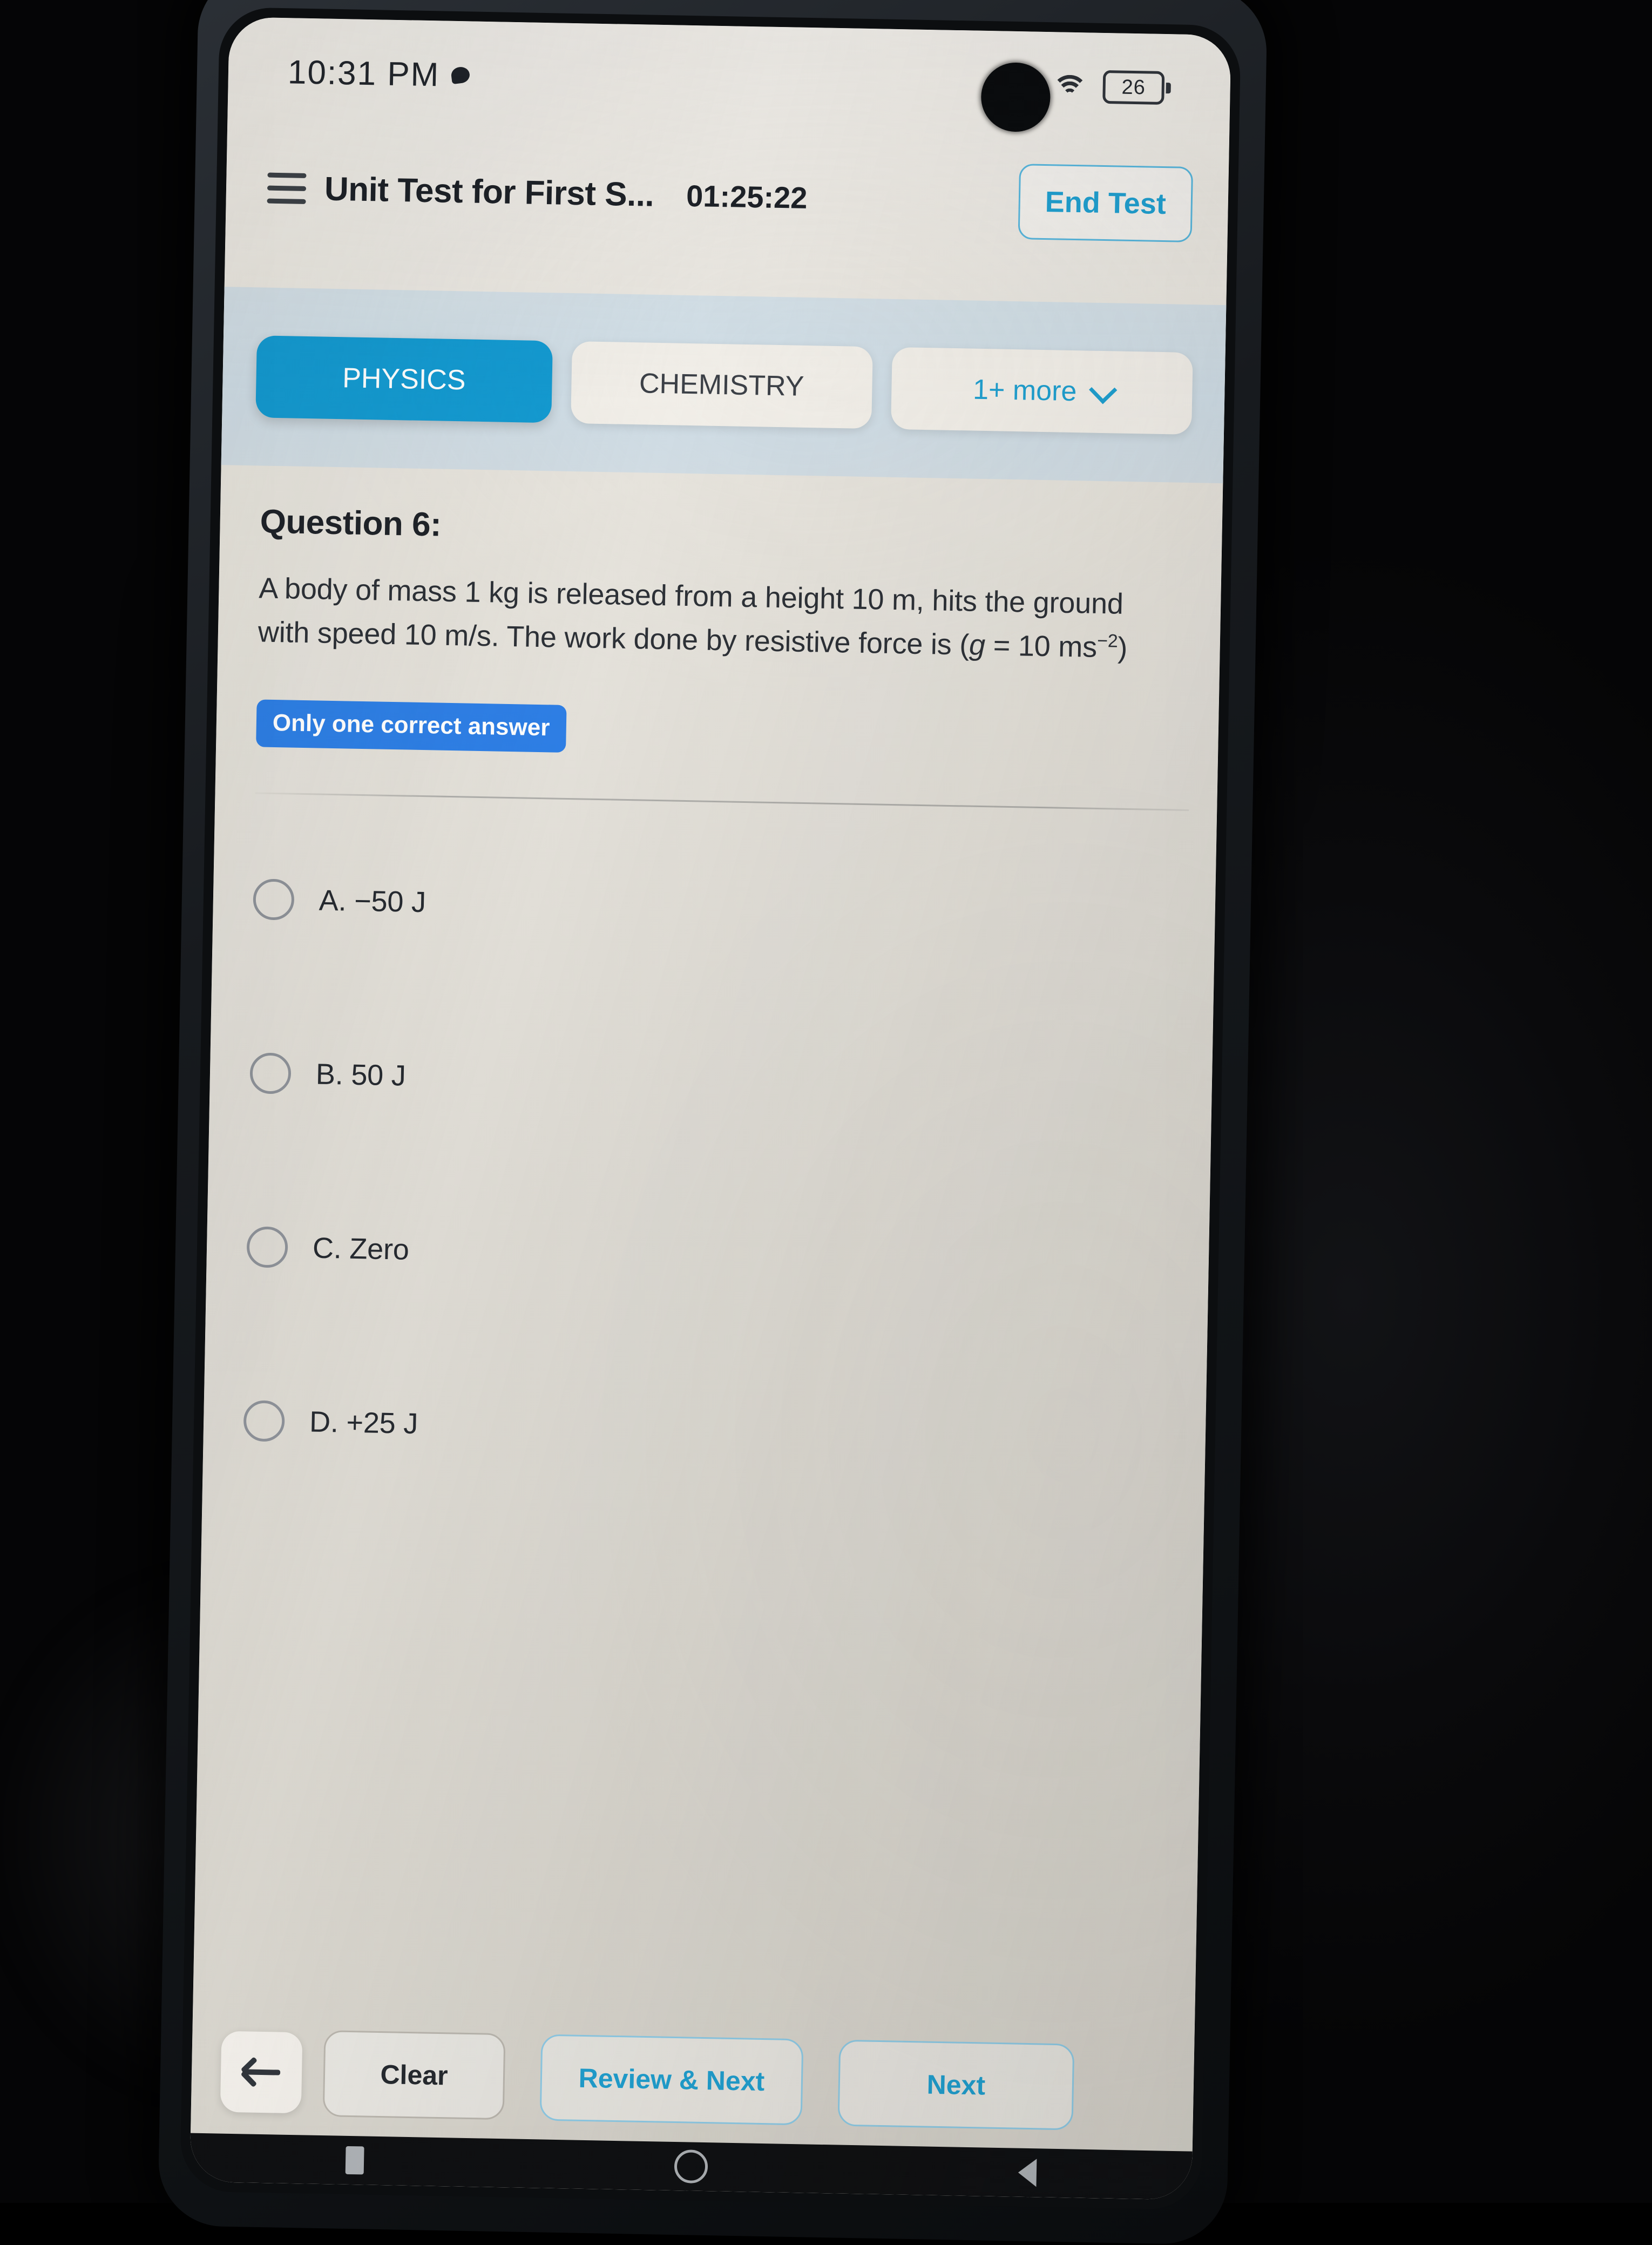 The width and height of the screenshot is (1652, 2245). What do you see at coordinates (354, 2160) in the screenshot?
I see `recents-icon` at bounding box center [354, 2160].